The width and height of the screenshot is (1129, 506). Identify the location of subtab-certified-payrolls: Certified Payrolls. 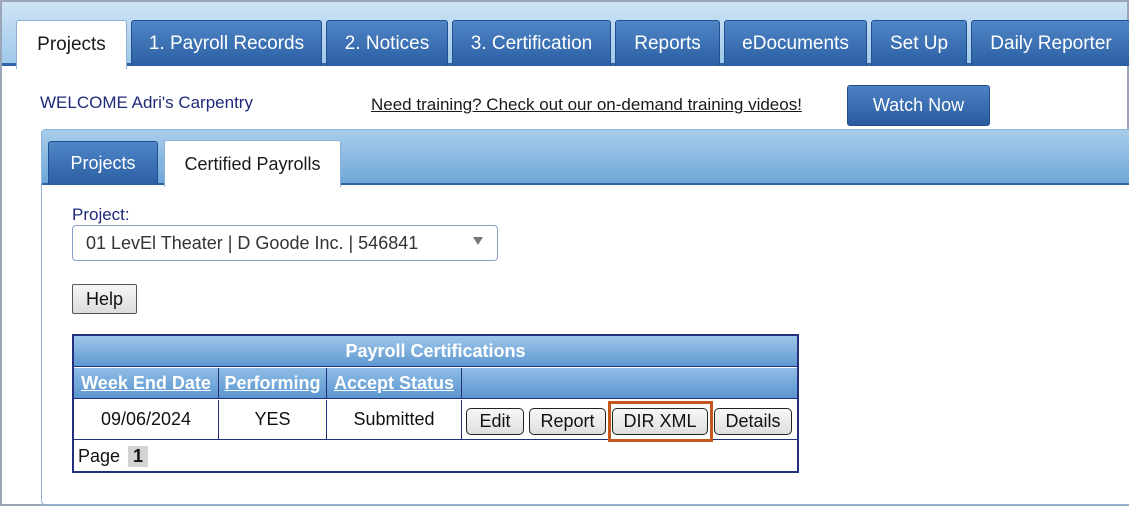
(252, 163).